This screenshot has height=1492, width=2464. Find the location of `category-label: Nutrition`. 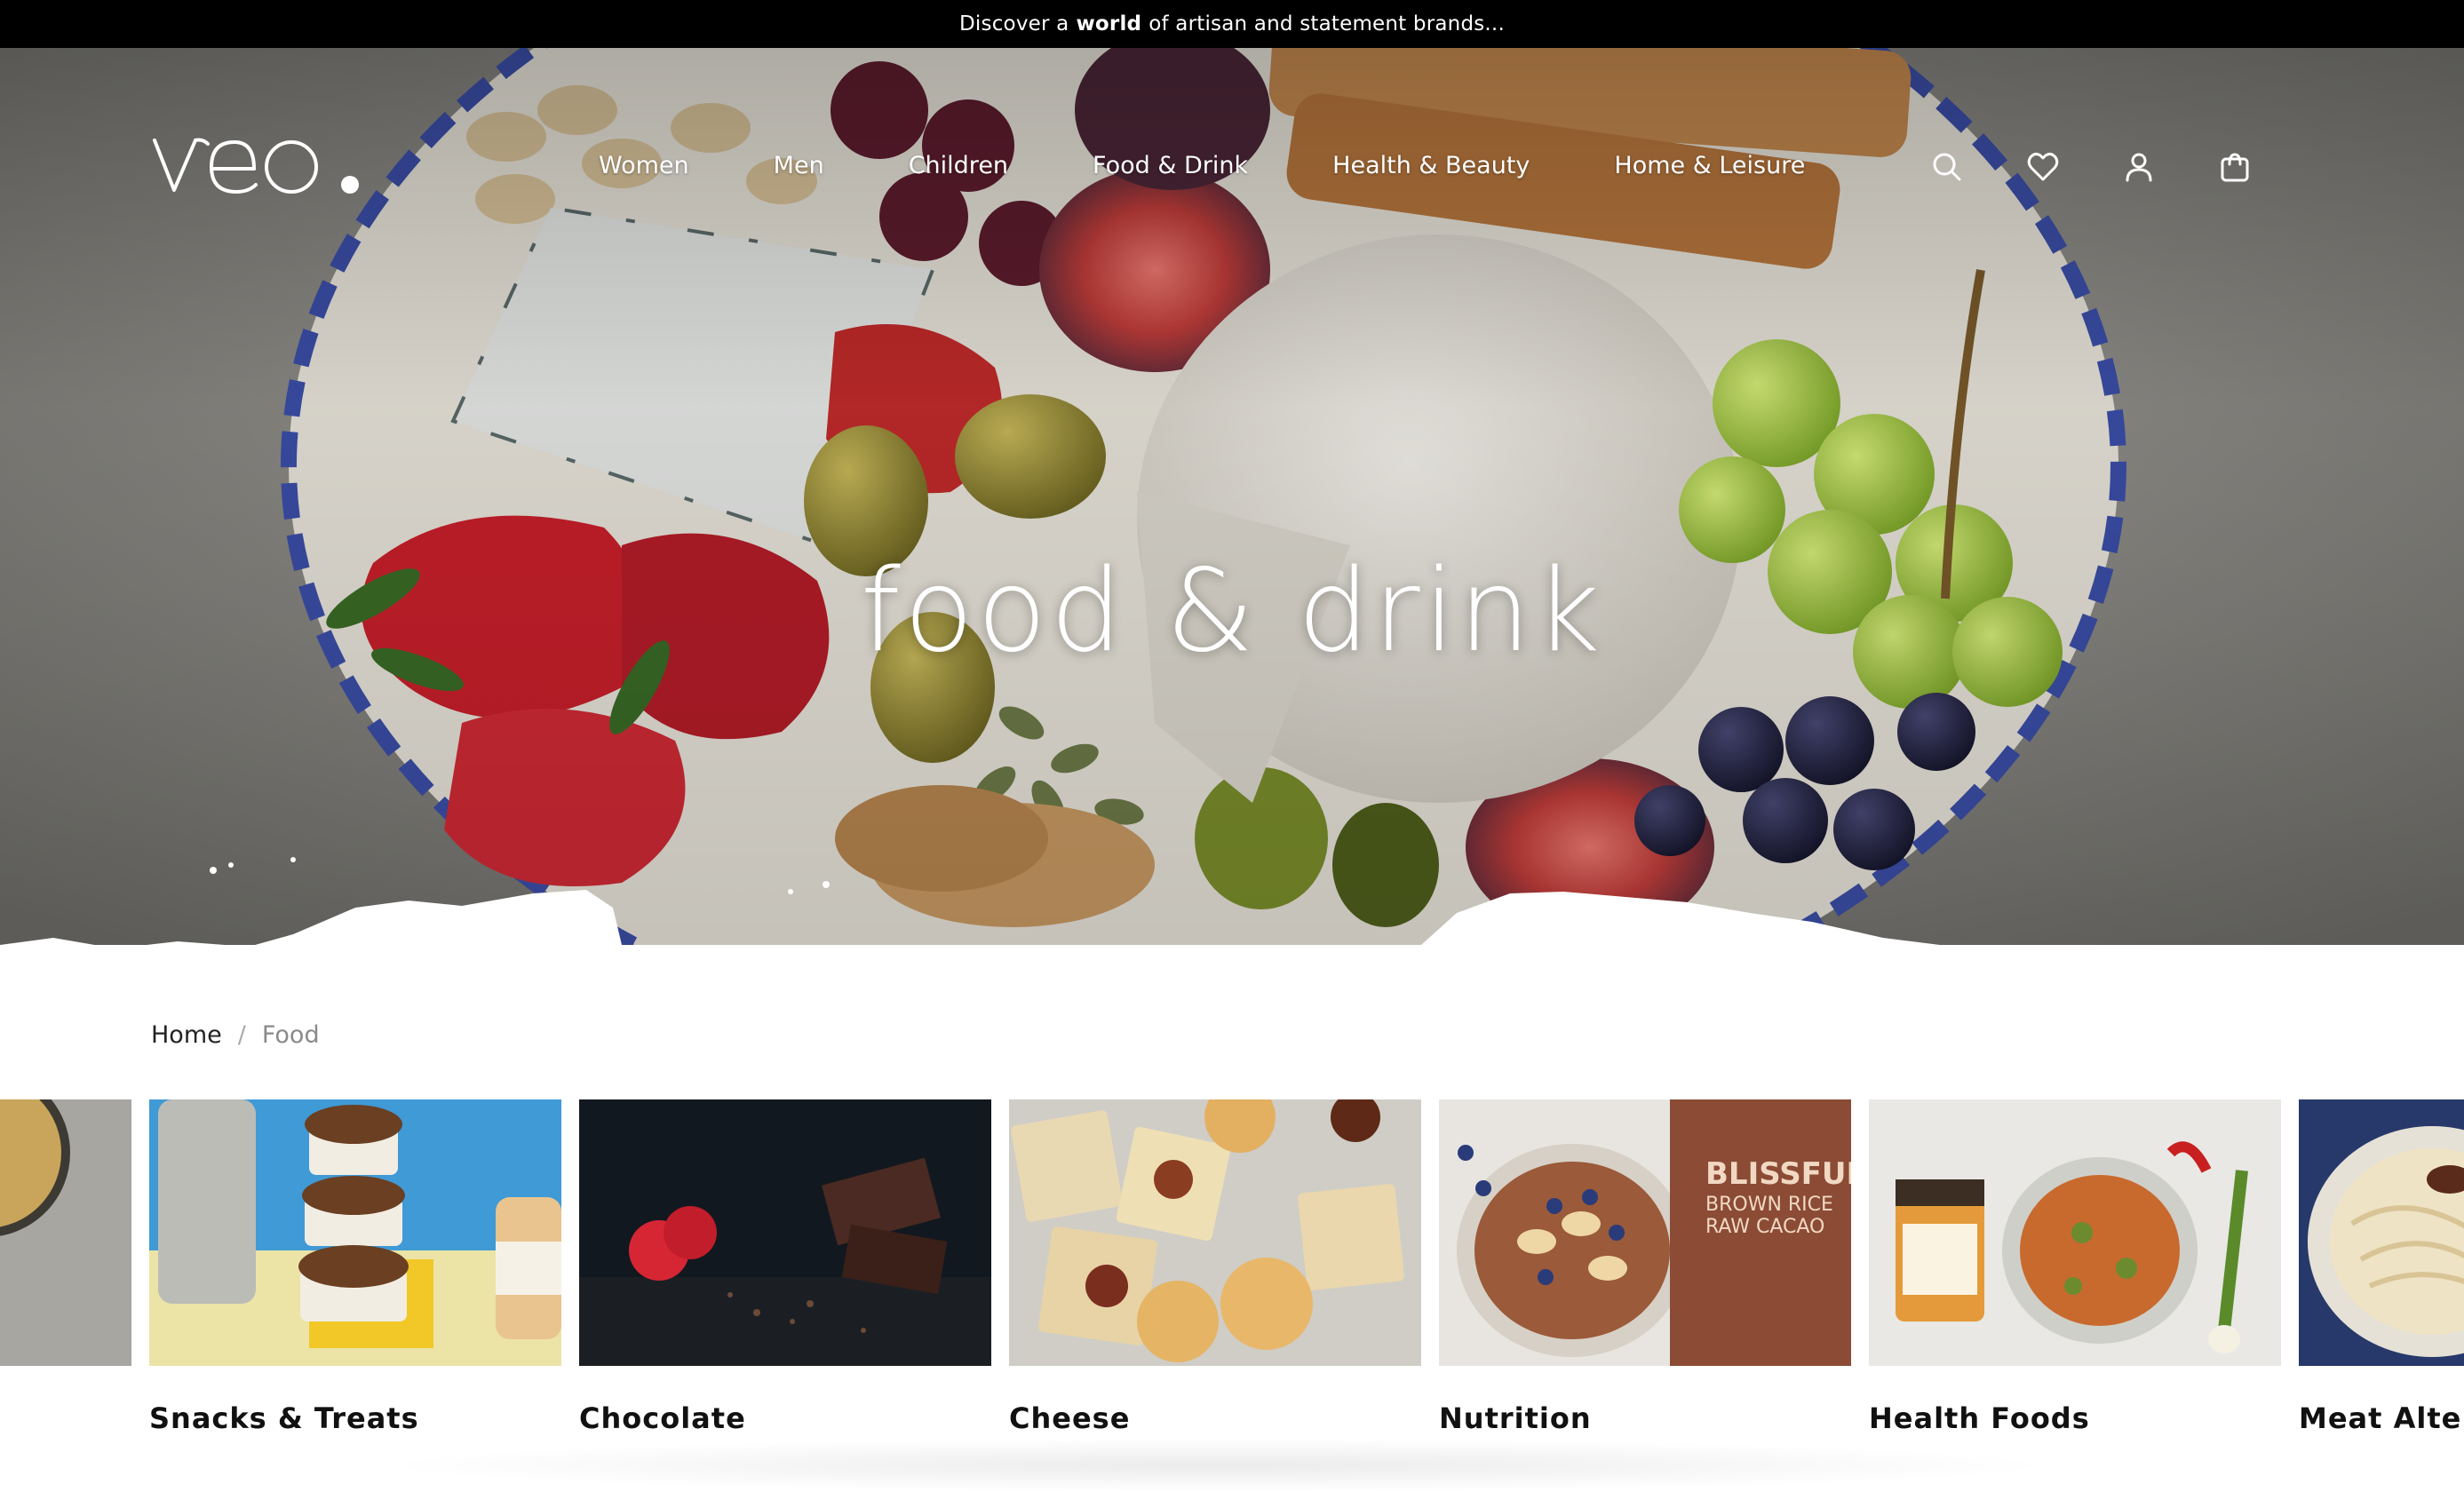

category-label: Nutrition is located at coordinates (1515, 1418).